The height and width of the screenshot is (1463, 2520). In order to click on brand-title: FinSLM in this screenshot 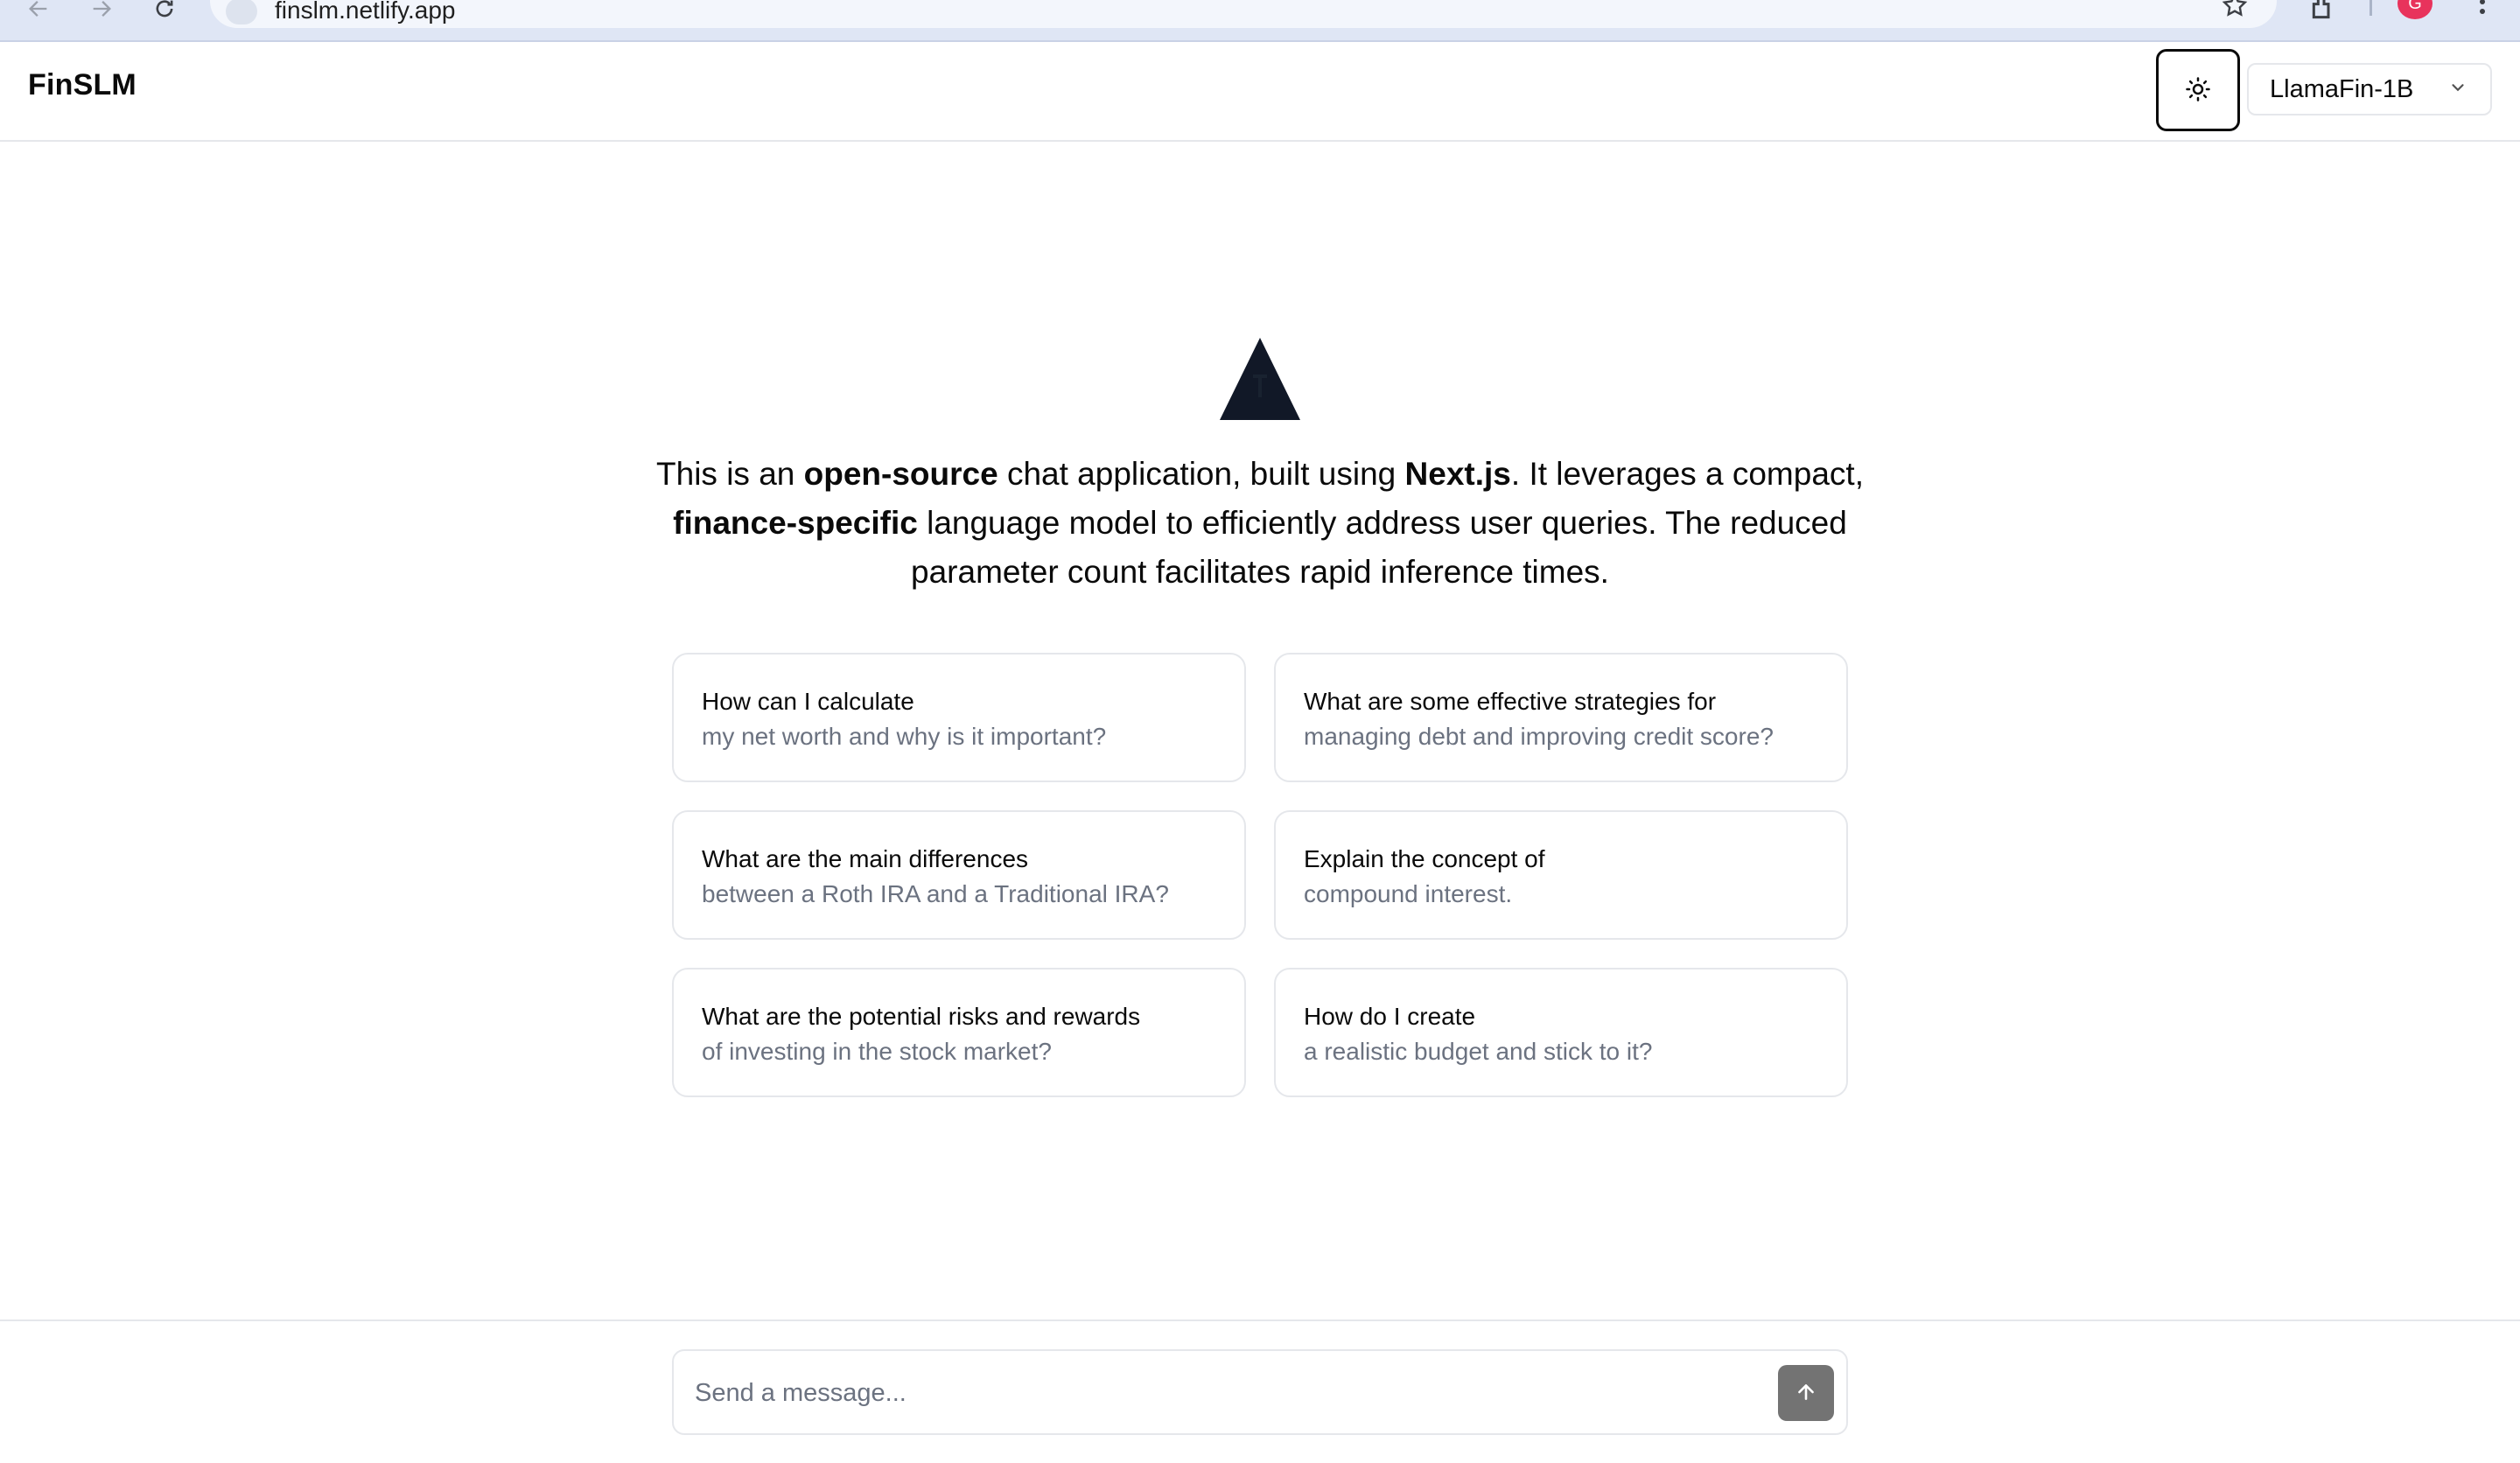, I will do `click(82, 85)`.